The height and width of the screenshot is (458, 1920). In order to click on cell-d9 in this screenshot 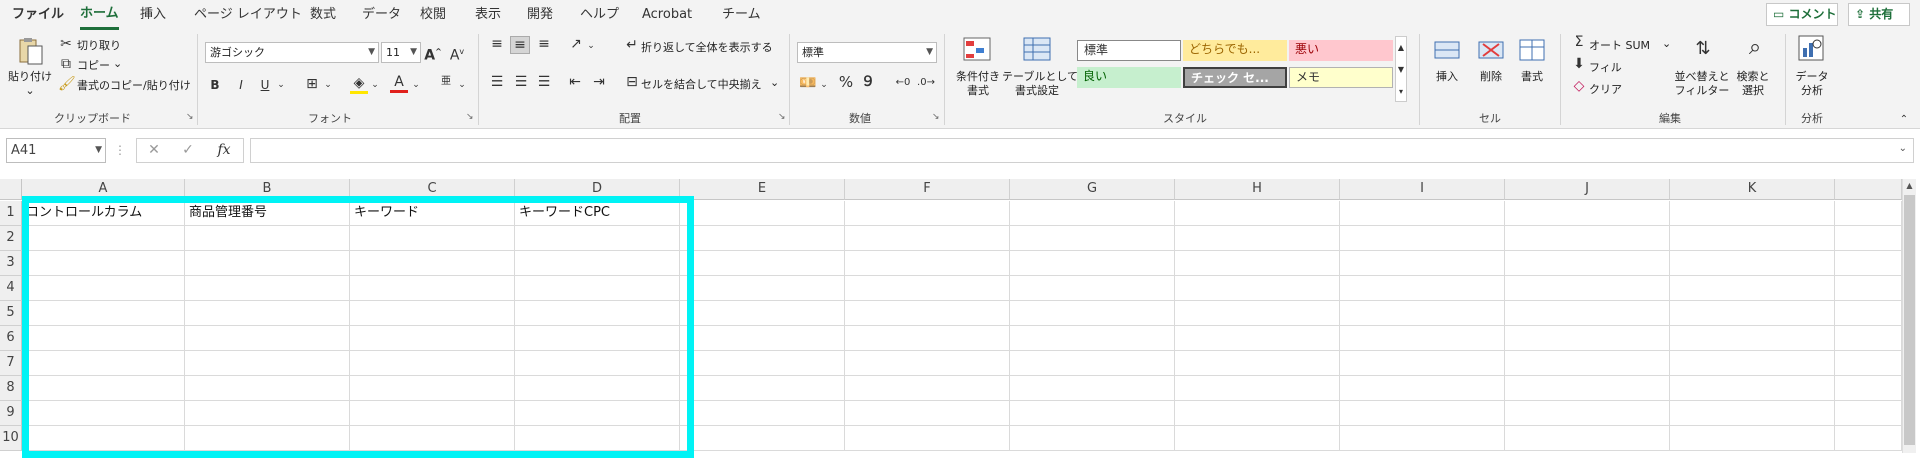, I will do `click(597, 413)`.